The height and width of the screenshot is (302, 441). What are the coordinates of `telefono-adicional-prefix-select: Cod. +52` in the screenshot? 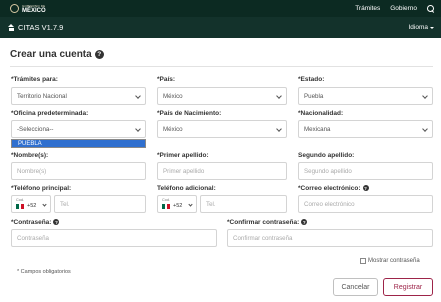 It's located at (177, 204).